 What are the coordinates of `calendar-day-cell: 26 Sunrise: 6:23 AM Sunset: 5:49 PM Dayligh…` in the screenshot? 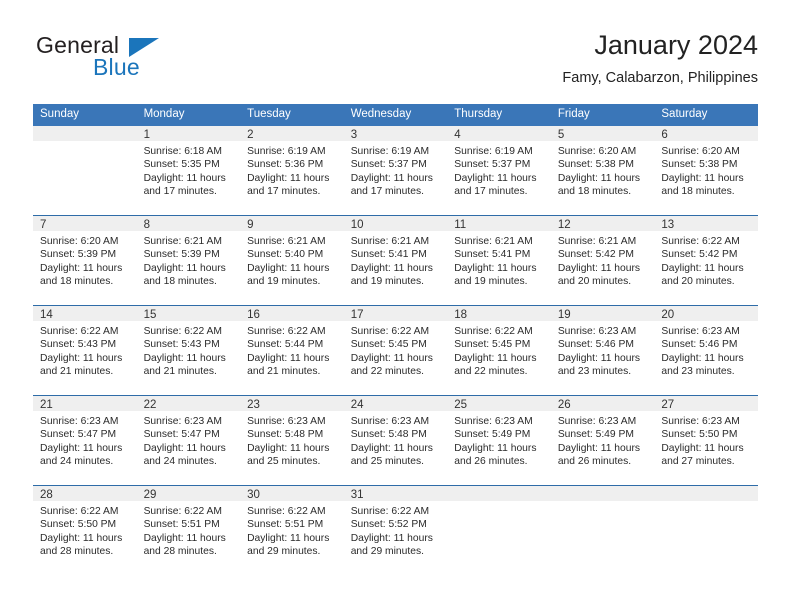 It's located at (602, 440).